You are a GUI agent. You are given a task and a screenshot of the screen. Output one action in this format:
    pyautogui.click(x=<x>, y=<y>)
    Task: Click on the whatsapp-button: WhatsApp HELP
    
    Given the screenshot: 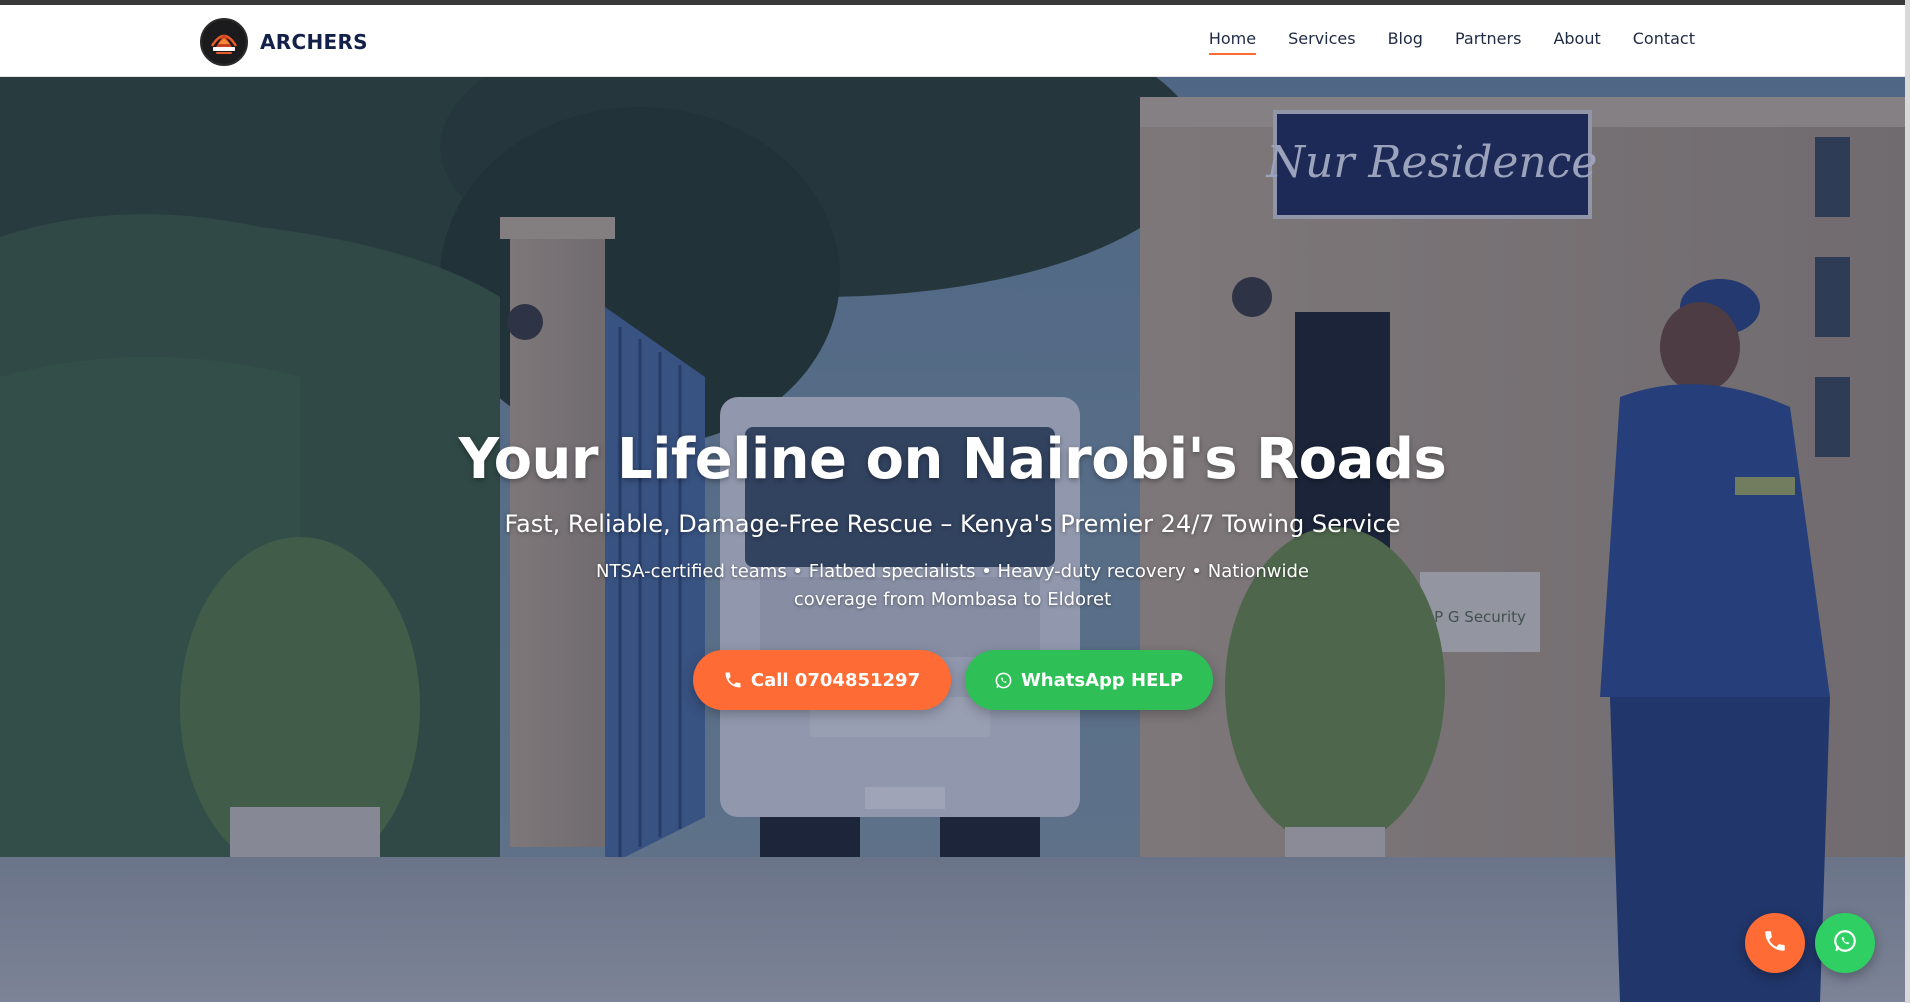 What is the action you would take?
    pyautogui.click(x=1088, y=680)
    